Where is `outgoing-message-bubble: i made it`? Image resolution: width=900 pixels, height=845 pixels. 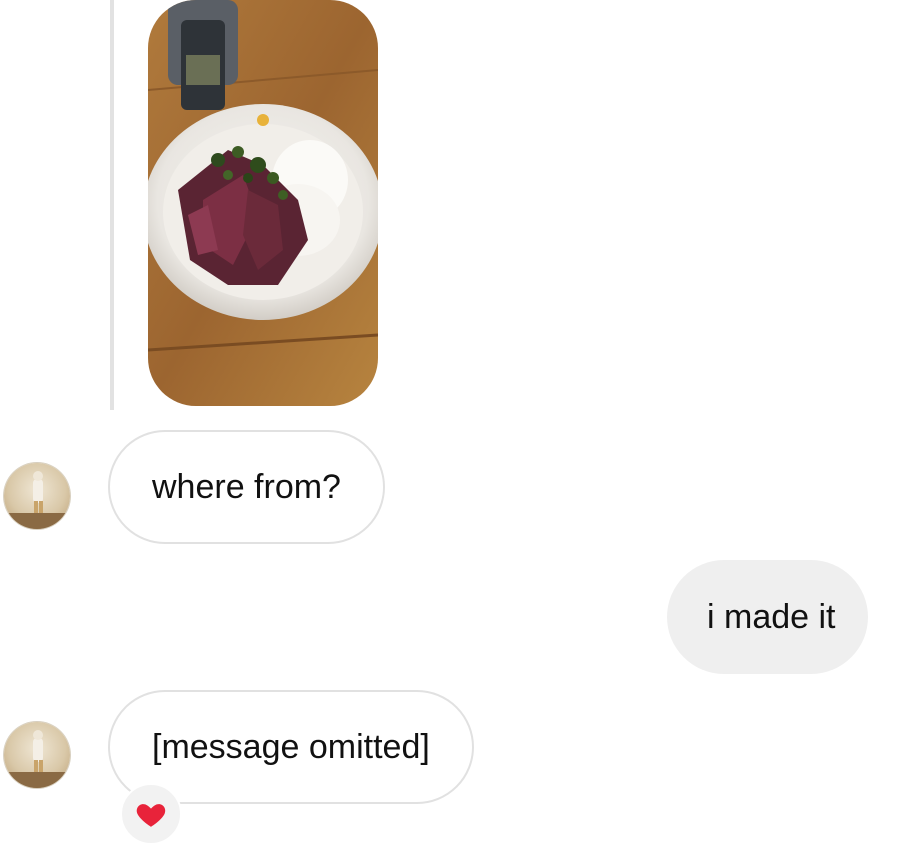
outgoing-message-bubble: i made it is located at coordinates (767, 617).